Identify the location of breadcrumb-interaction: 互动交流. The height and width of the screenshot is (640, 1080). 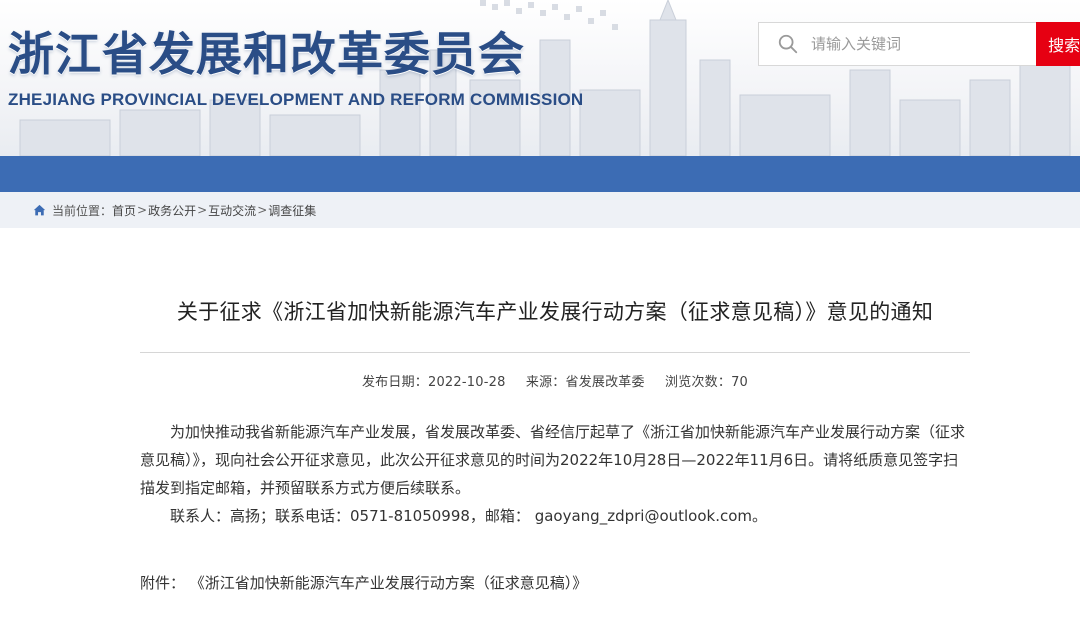
(232, 210).